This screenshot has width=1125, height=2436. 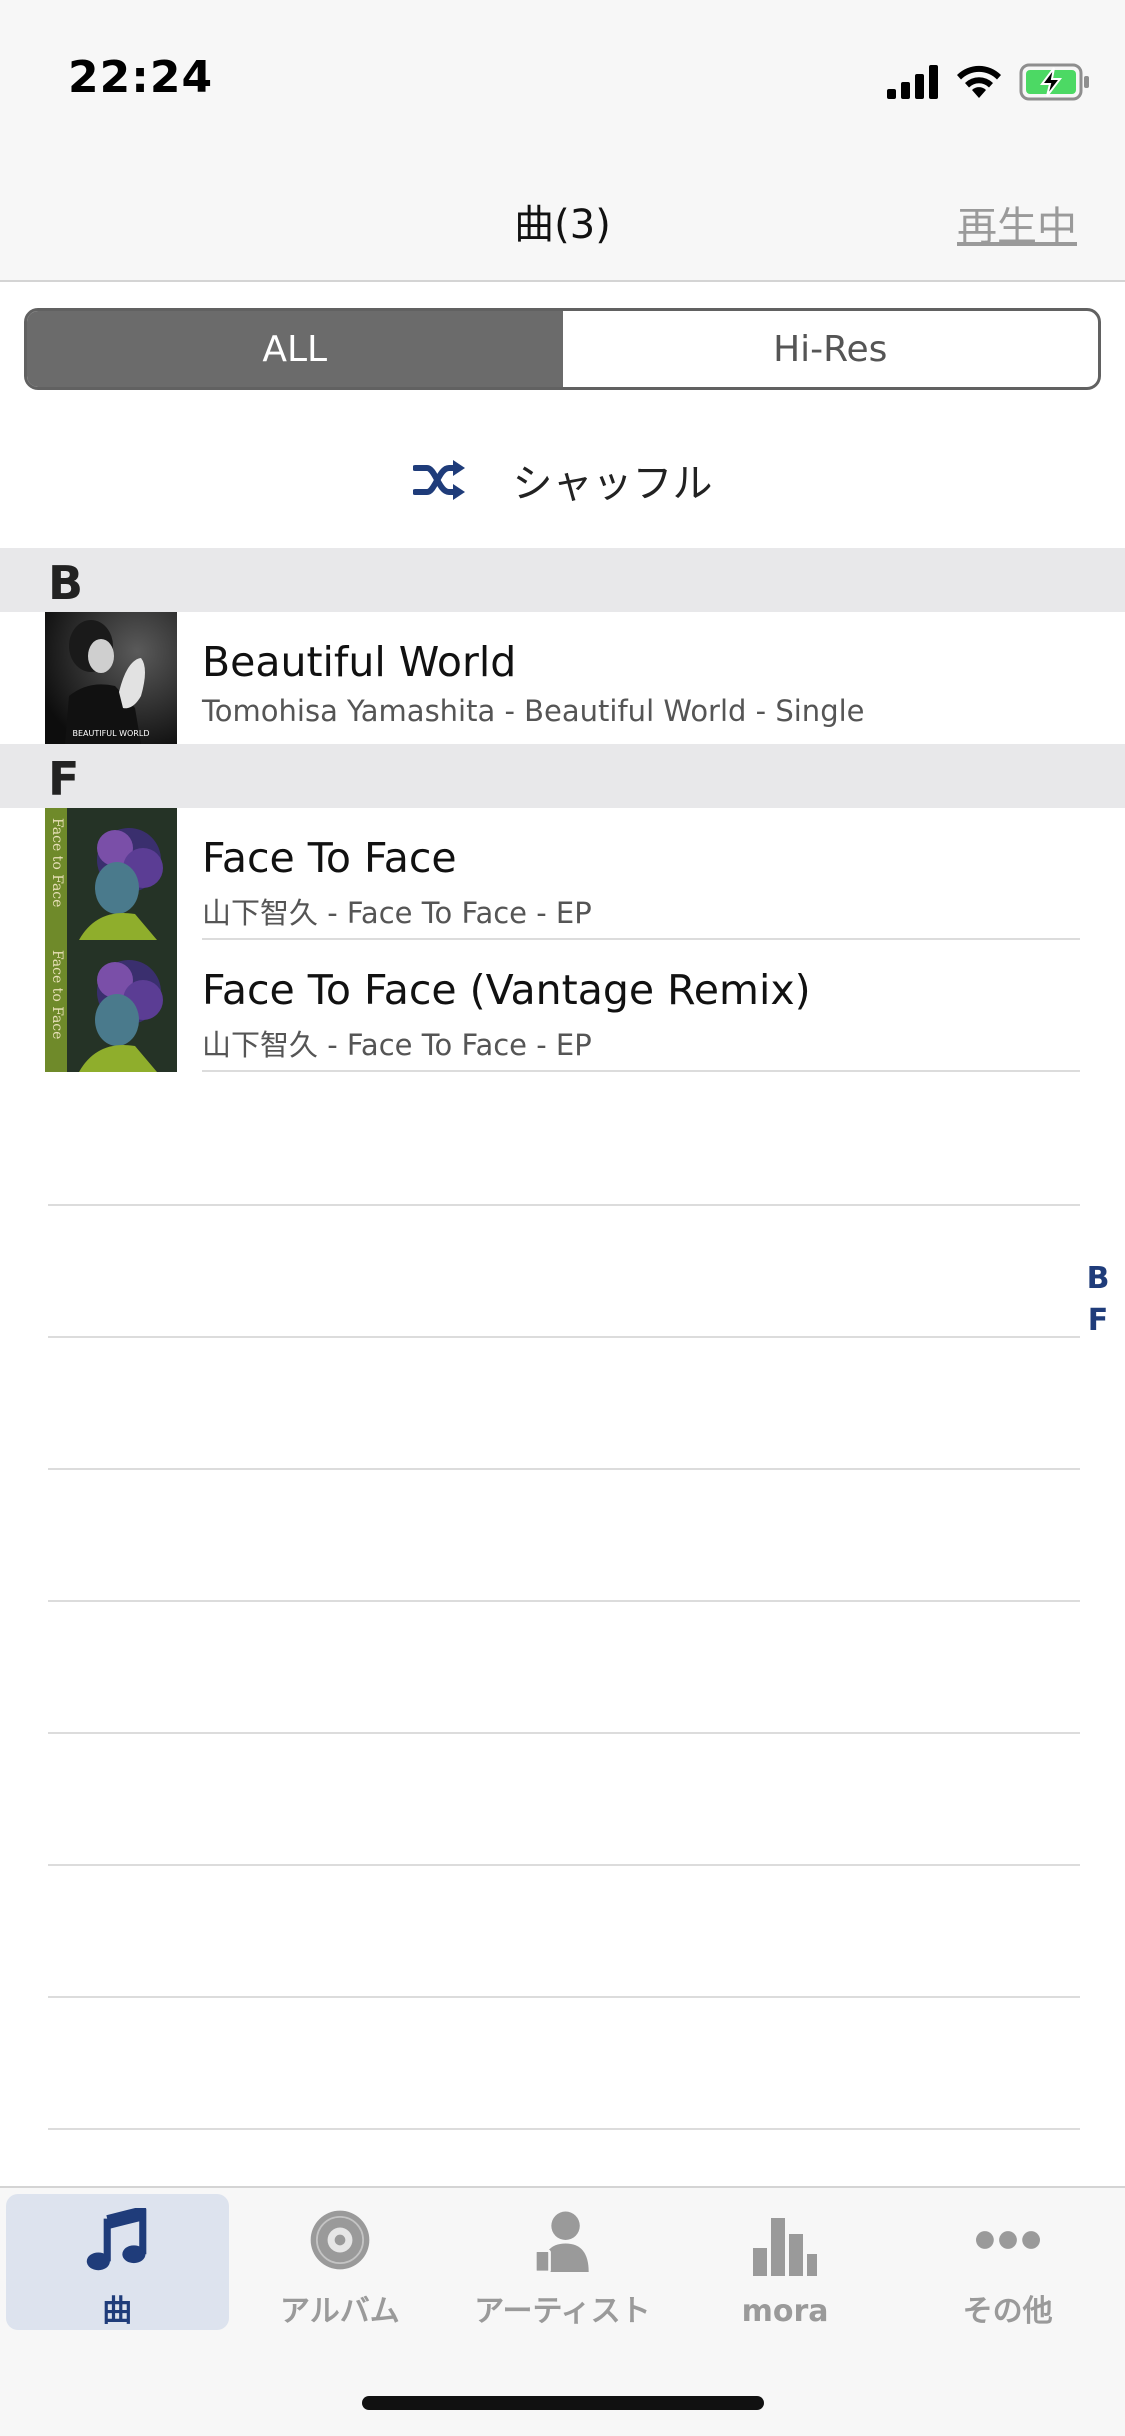 What do you see at coordinates (141, 77) in the screenshot?
I see `status-time: 22:24` at bounding box center [141, 77].